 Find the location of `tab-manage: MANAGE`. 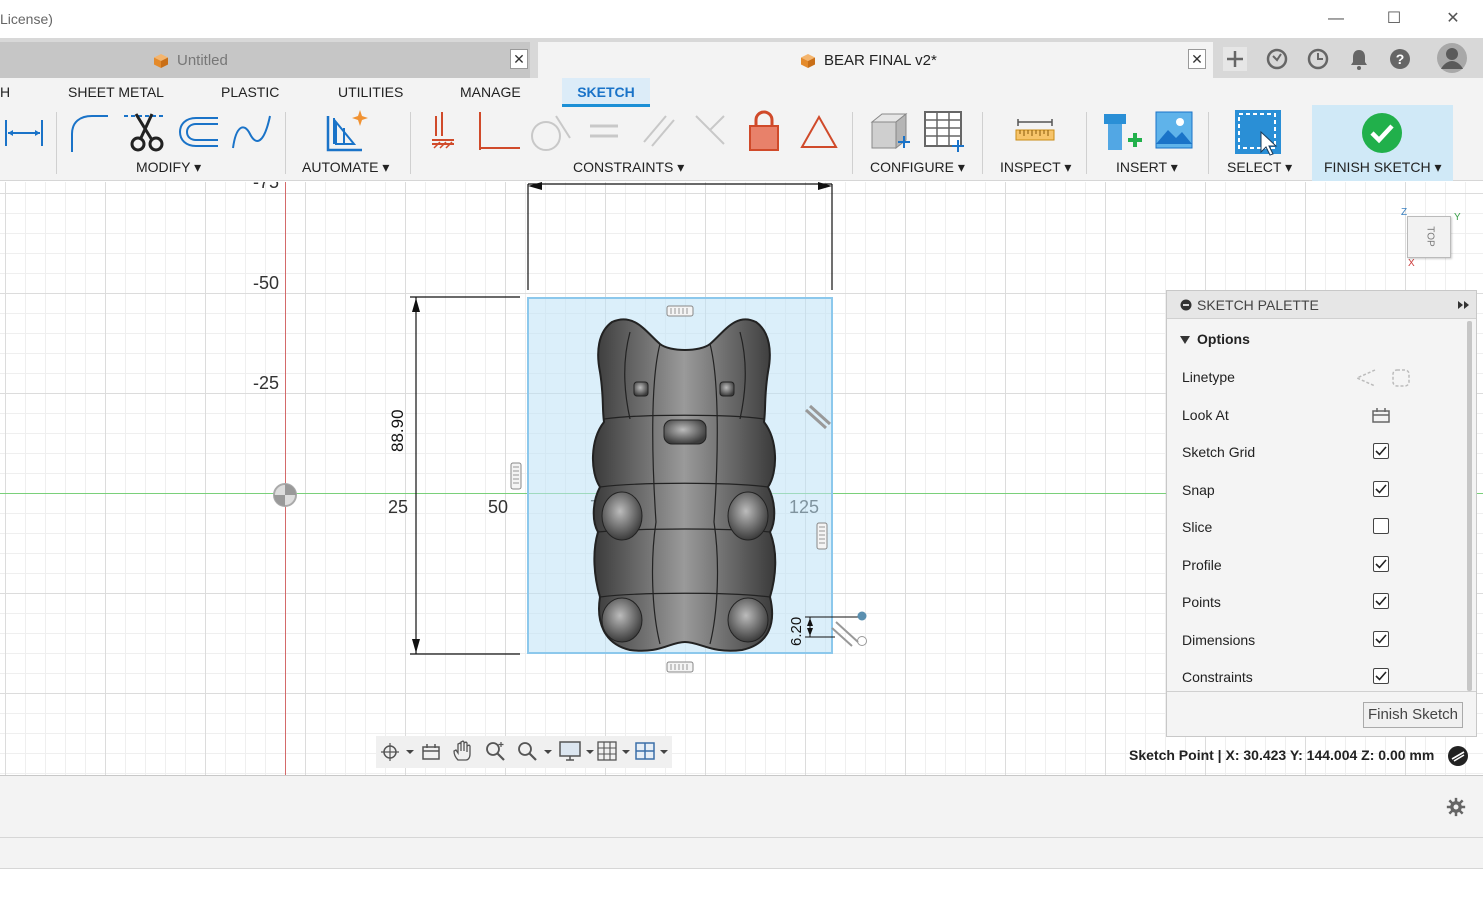

tab-manage: MANAGE is located at coordinates (490, 92).